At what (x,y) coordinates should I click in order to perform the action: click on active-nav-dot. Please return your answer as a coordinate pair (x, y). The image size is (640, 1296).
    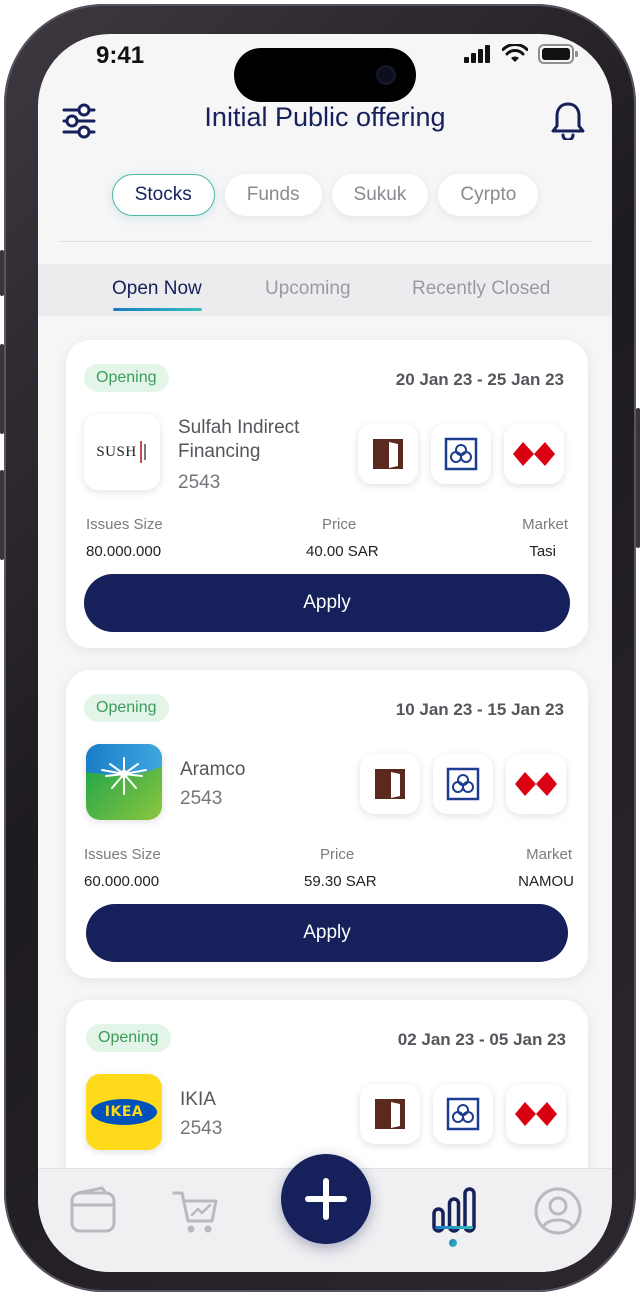
    Looking at the image, I should click on (453, 1243).